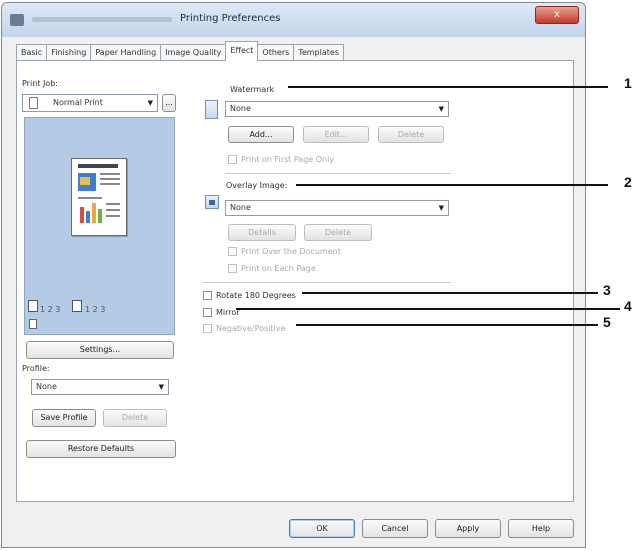  Describe the element at coordinates (318, 52) in the screenshot. I see `tab-templates: Templates` at that location.